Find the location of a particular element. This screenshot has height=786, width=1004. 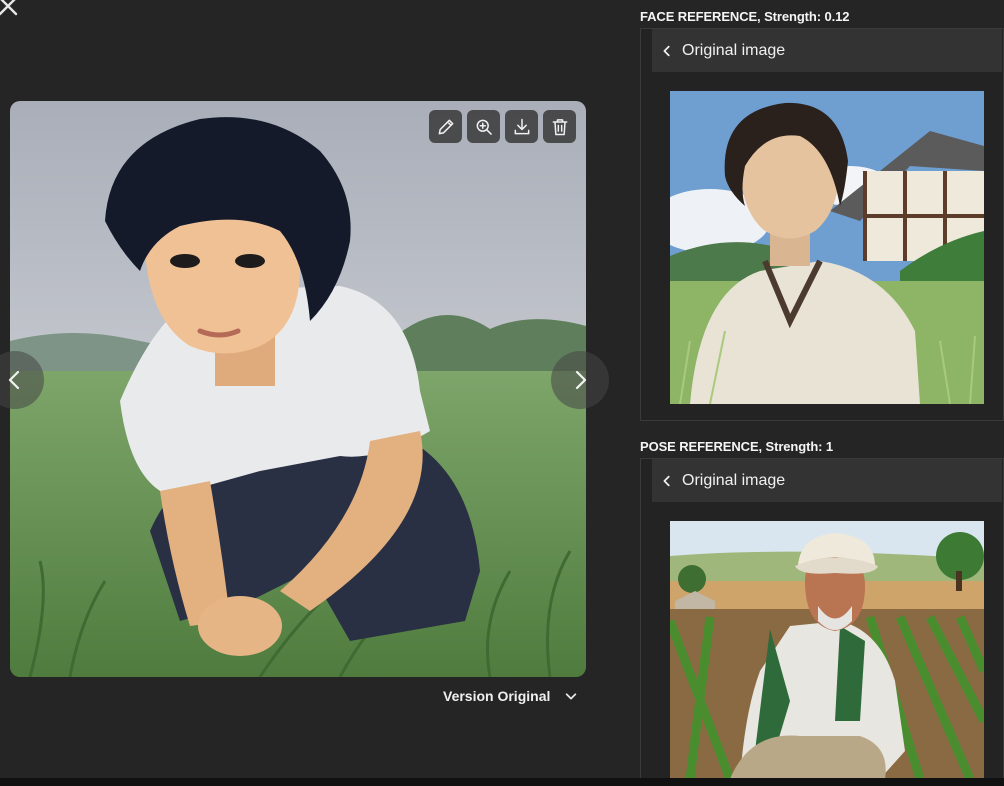

zoom-in-icon is located at coordinates (484, 127).